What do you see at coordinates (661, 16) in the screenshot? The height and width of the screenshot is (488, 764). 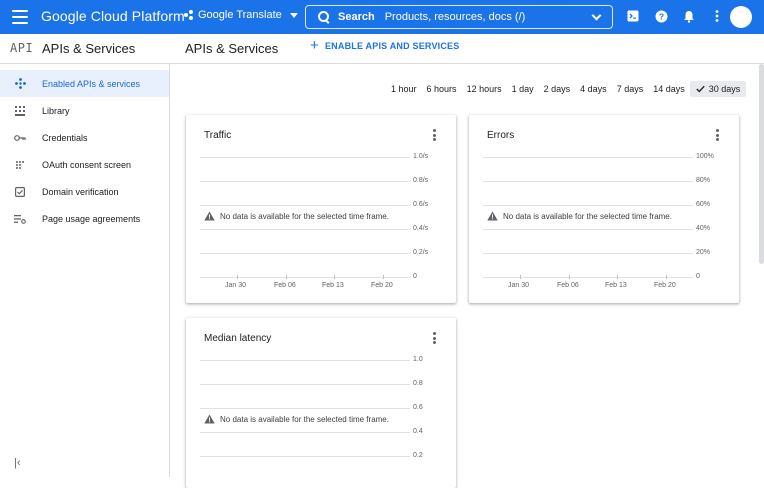 I see `help-icon: ?` at bounding box center [661, 16].